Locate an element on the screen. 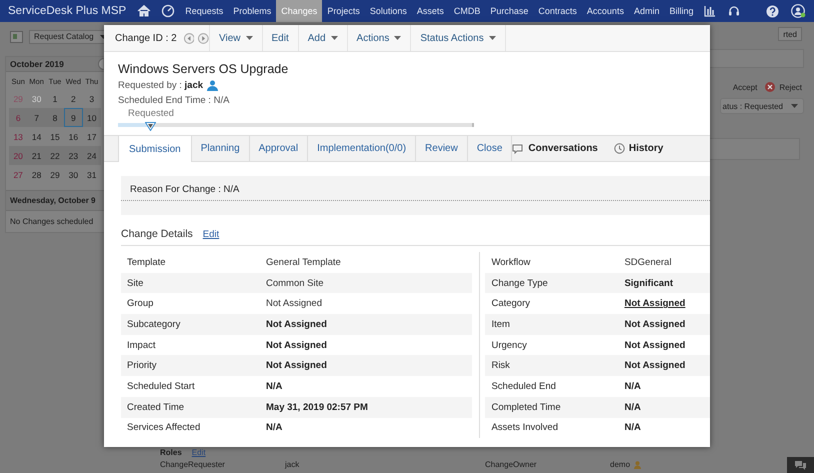 The width and height of the screenshot is (814, 473). detail-tab: Submission is located at coordinates (155, 149).